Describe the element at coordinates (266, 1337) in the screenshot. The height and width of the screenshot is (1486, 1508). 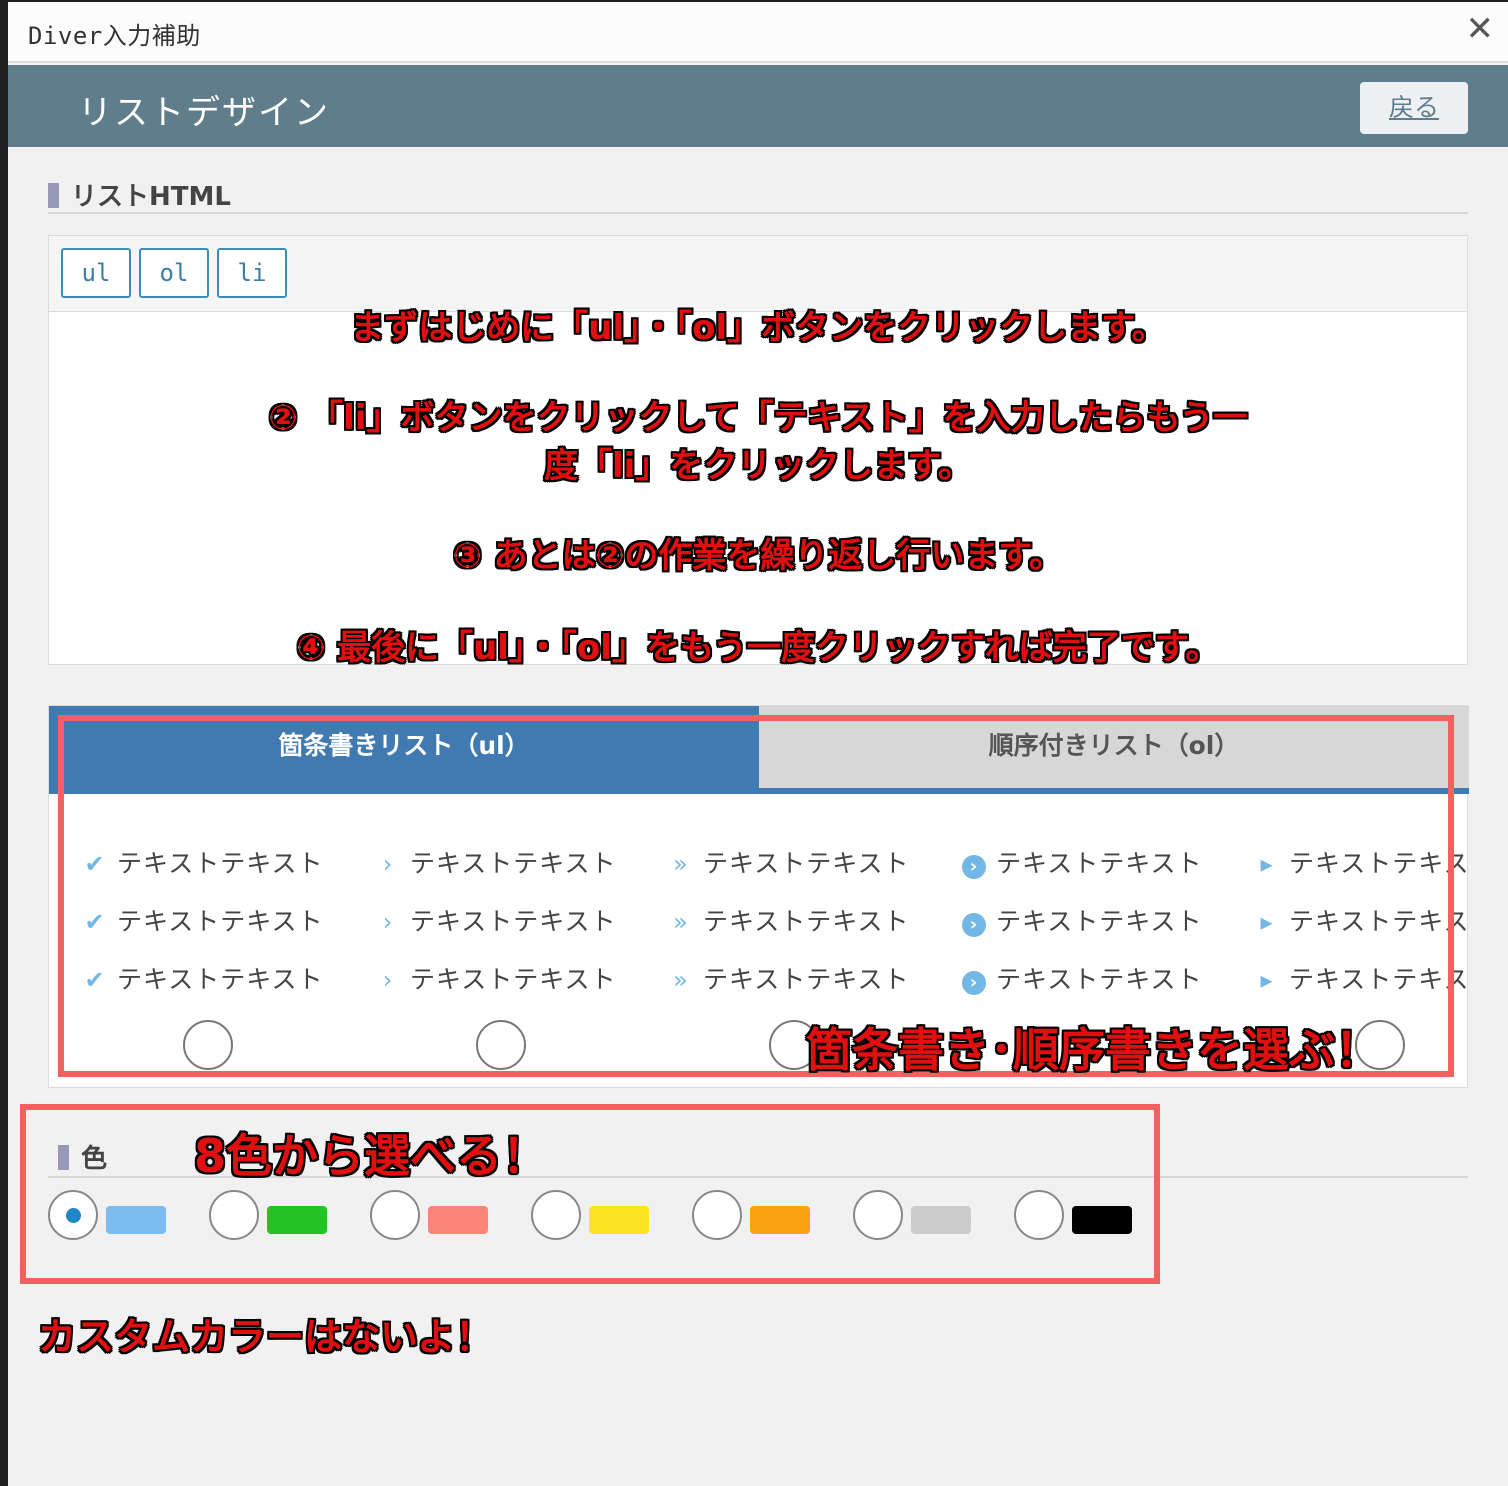
I see `annotation-no-custom: カスタムカラーはないよ！` at that location.